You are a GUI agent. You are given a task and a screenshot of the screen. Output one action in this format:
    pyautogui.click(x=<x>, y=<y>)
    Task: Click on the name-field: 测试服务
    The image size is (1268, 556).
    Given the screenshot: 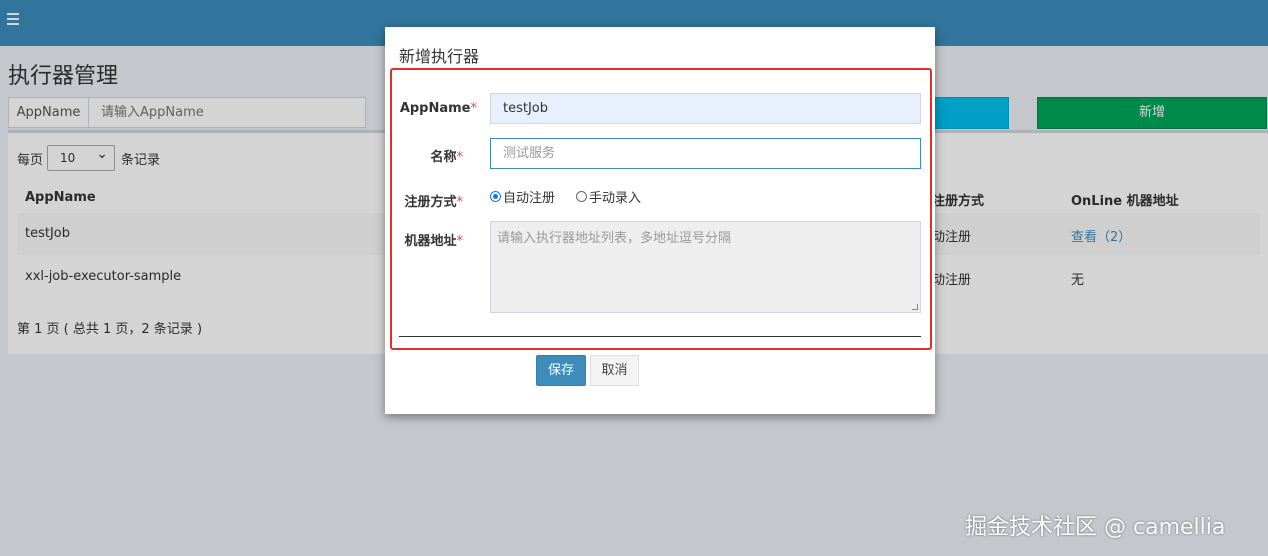 What is the action you would take?
    pyautogui.click(x=705, y=153)
    